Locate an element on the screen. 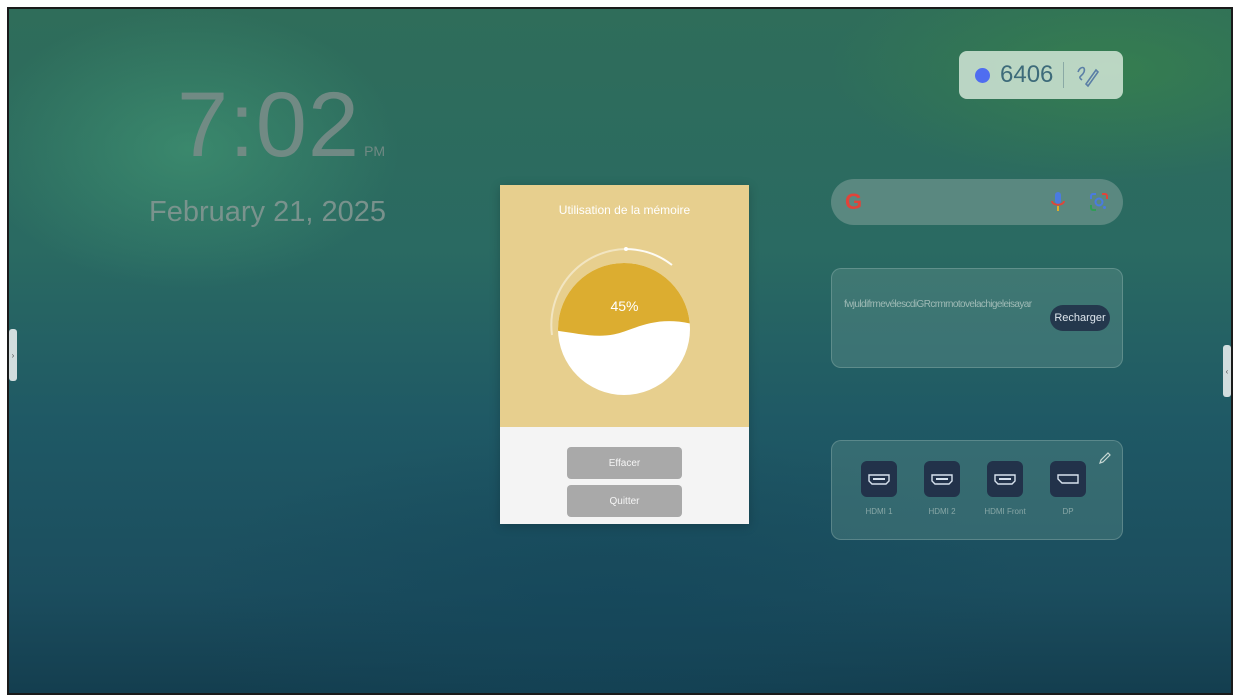  status-badge: 6406 is located at coordinates (1041, 75).